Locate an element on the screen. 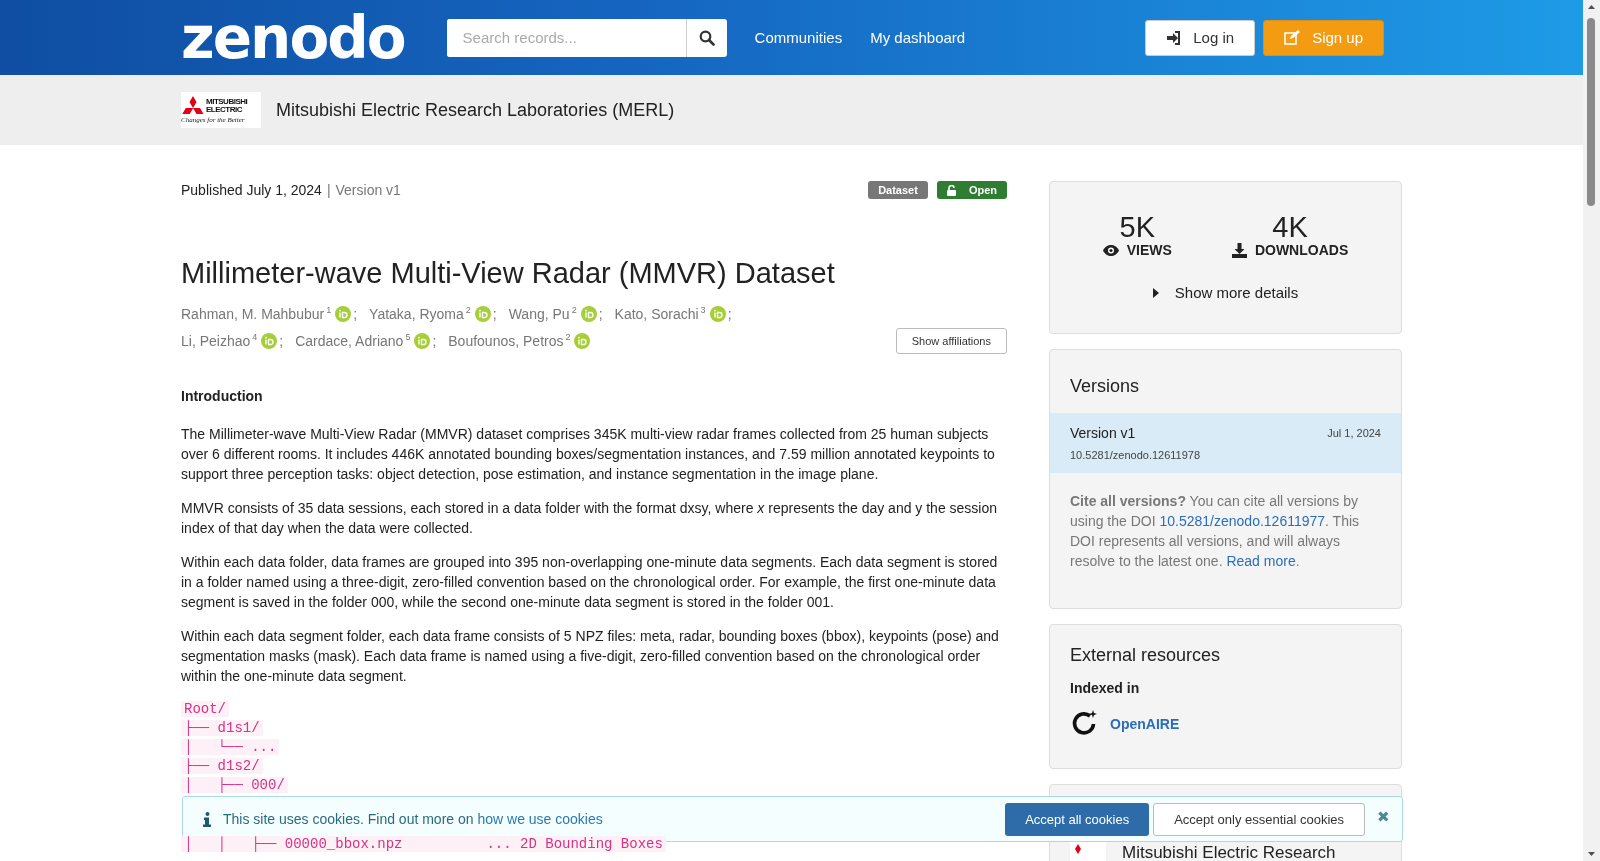  cite-note: Cite all versions? You can cite all versions by using the DOI 10.5281/zenodo.12611977. This DOI represents all versions, and will always resolve to the latest one. Read more. is located at coordinates (1215, 531).